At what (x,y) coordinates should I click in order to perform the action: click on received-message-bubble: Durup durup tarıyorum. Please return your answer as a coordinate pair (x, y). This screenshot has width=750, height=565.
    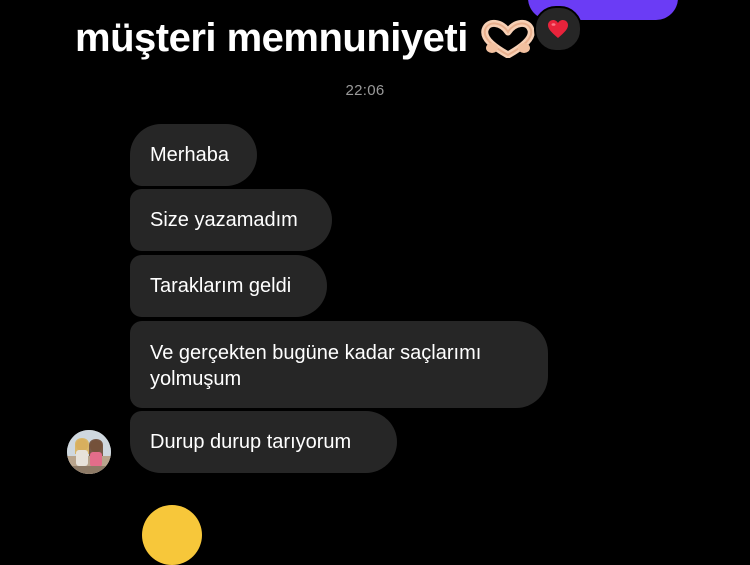
    Looking at the image, I should click on (263, 442).